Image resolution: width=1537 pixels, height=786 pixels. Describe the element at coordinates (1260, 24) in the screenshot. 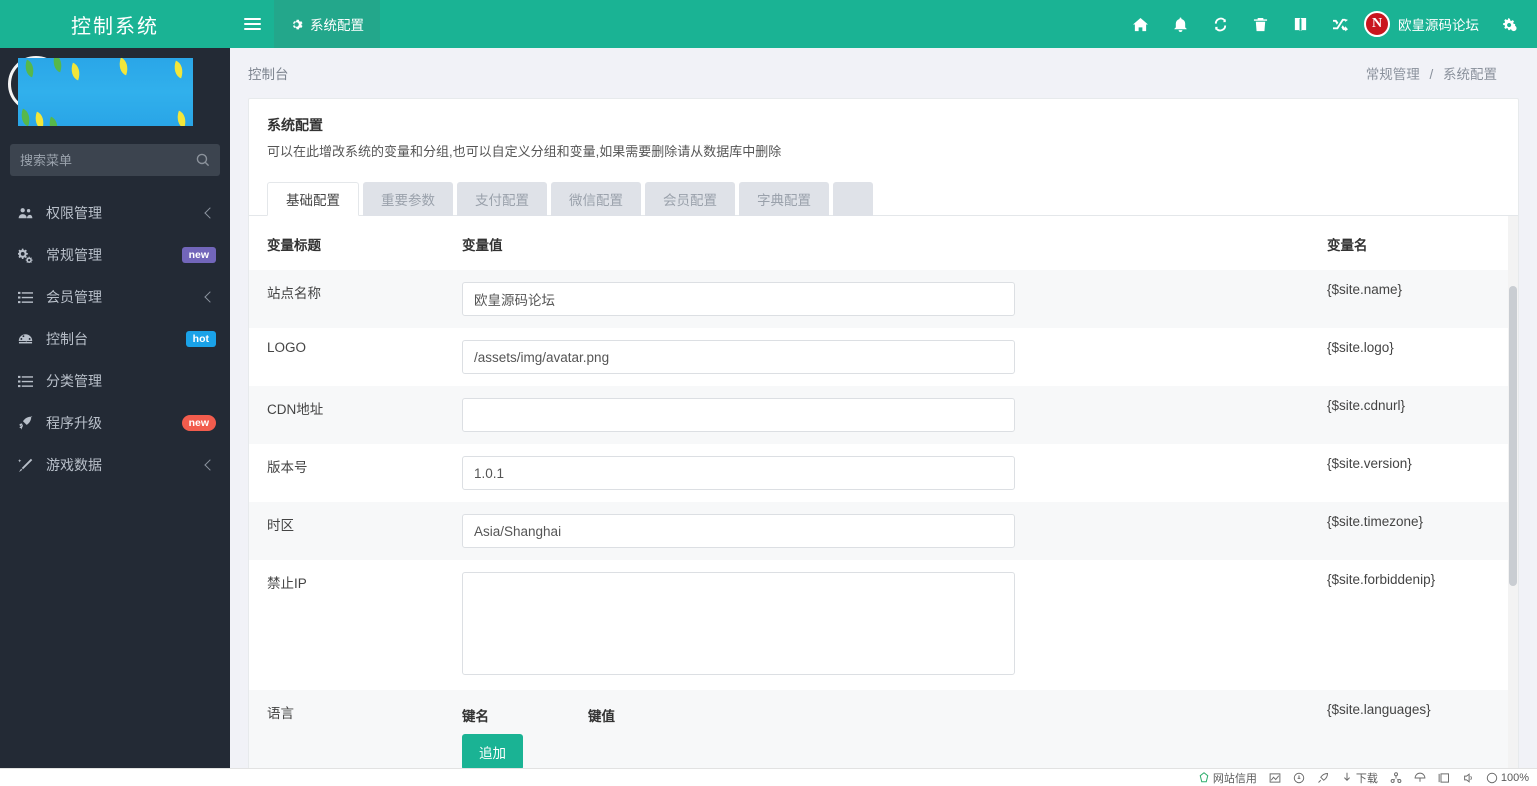

I see `trash-icon` at that location.